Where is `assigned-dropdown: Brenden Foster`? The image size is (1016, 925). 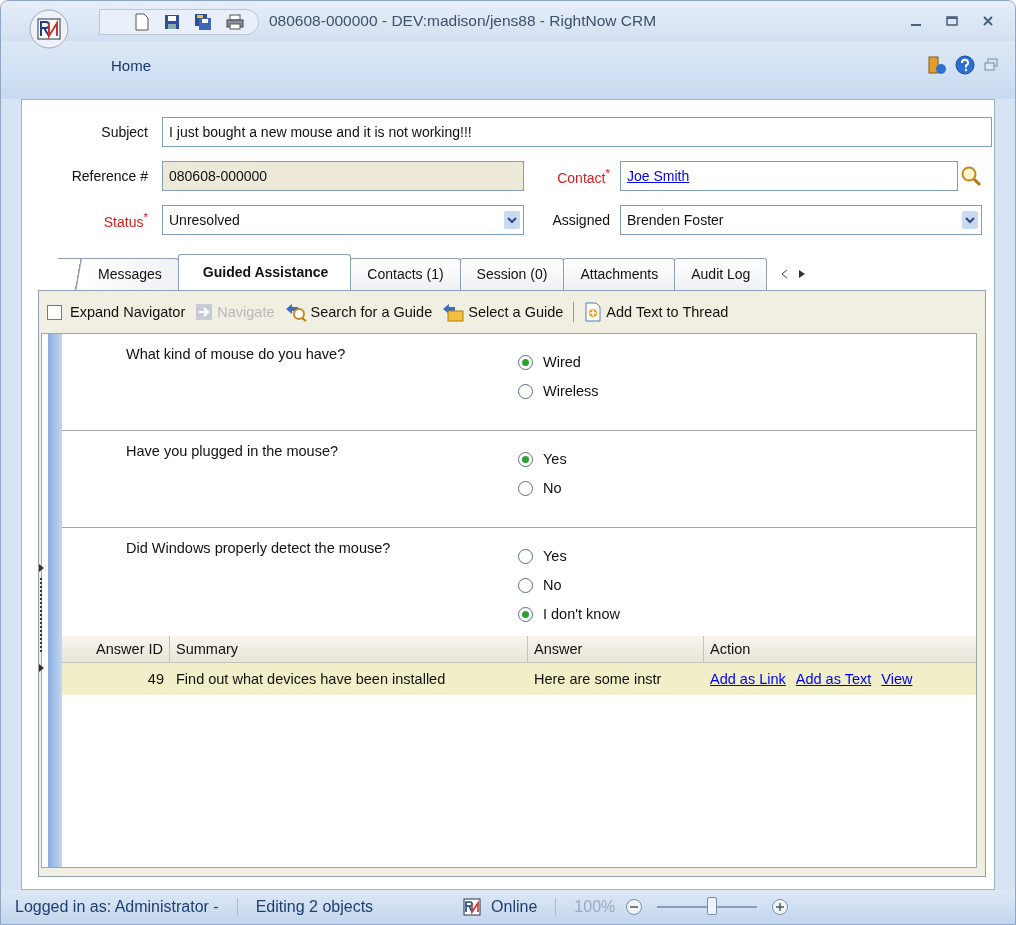 assigned-dropdown: Brenden Foster is located at coordinates (801, 220).